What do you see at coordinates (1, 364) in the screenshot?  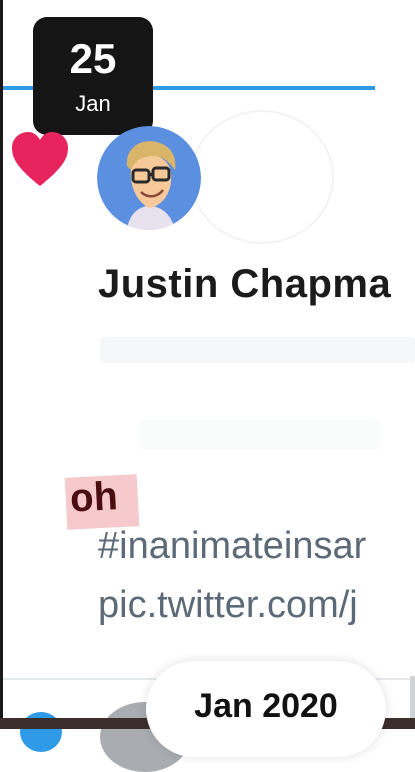 I see `frame-left-edge` at bounding box center [1, 364].